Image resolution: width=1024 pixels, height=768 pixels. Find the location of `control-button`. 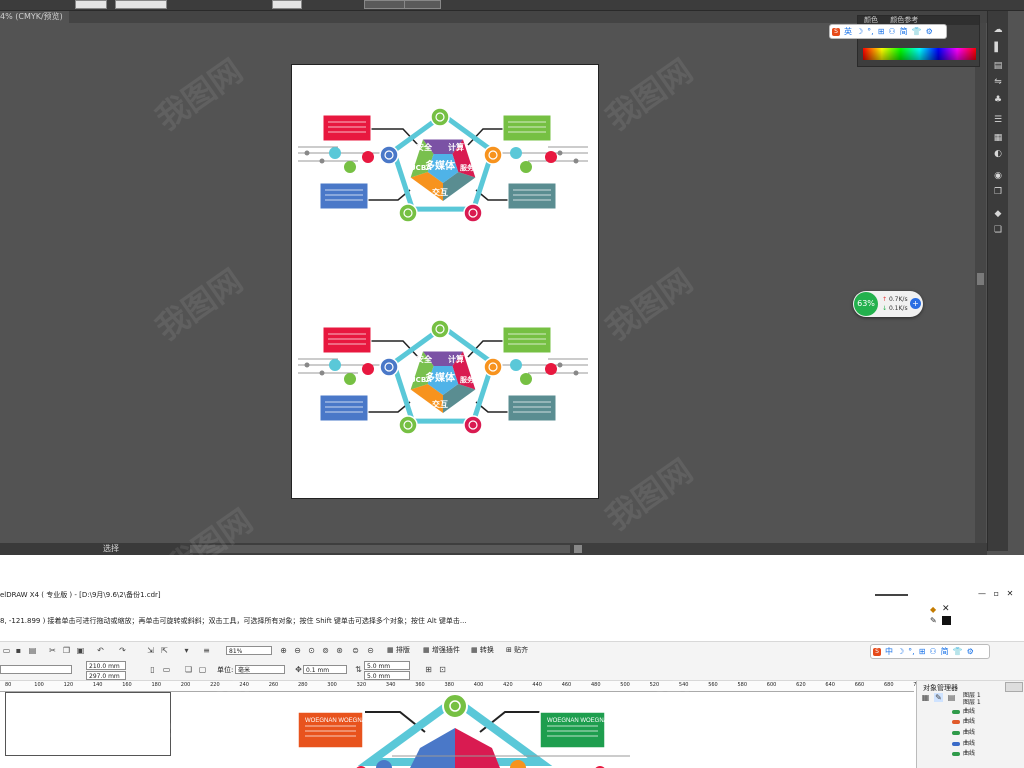

control-button is located at coordinates (422, 4).